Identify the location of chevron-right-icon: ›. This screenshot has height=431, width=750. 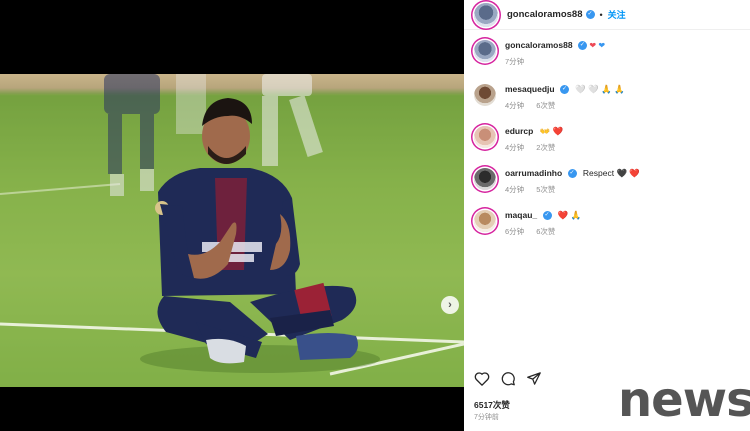
(450, 305).